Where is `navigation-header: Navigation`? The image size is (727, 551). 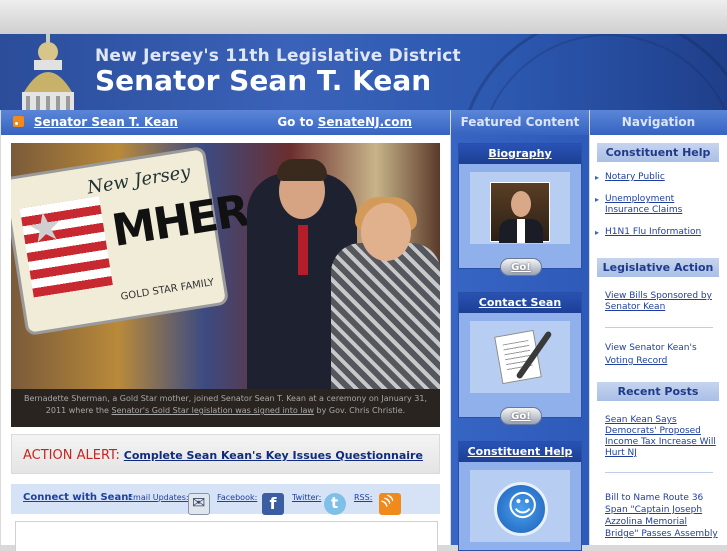 navigation-header: Navigation is located at coordinates (658, 122).